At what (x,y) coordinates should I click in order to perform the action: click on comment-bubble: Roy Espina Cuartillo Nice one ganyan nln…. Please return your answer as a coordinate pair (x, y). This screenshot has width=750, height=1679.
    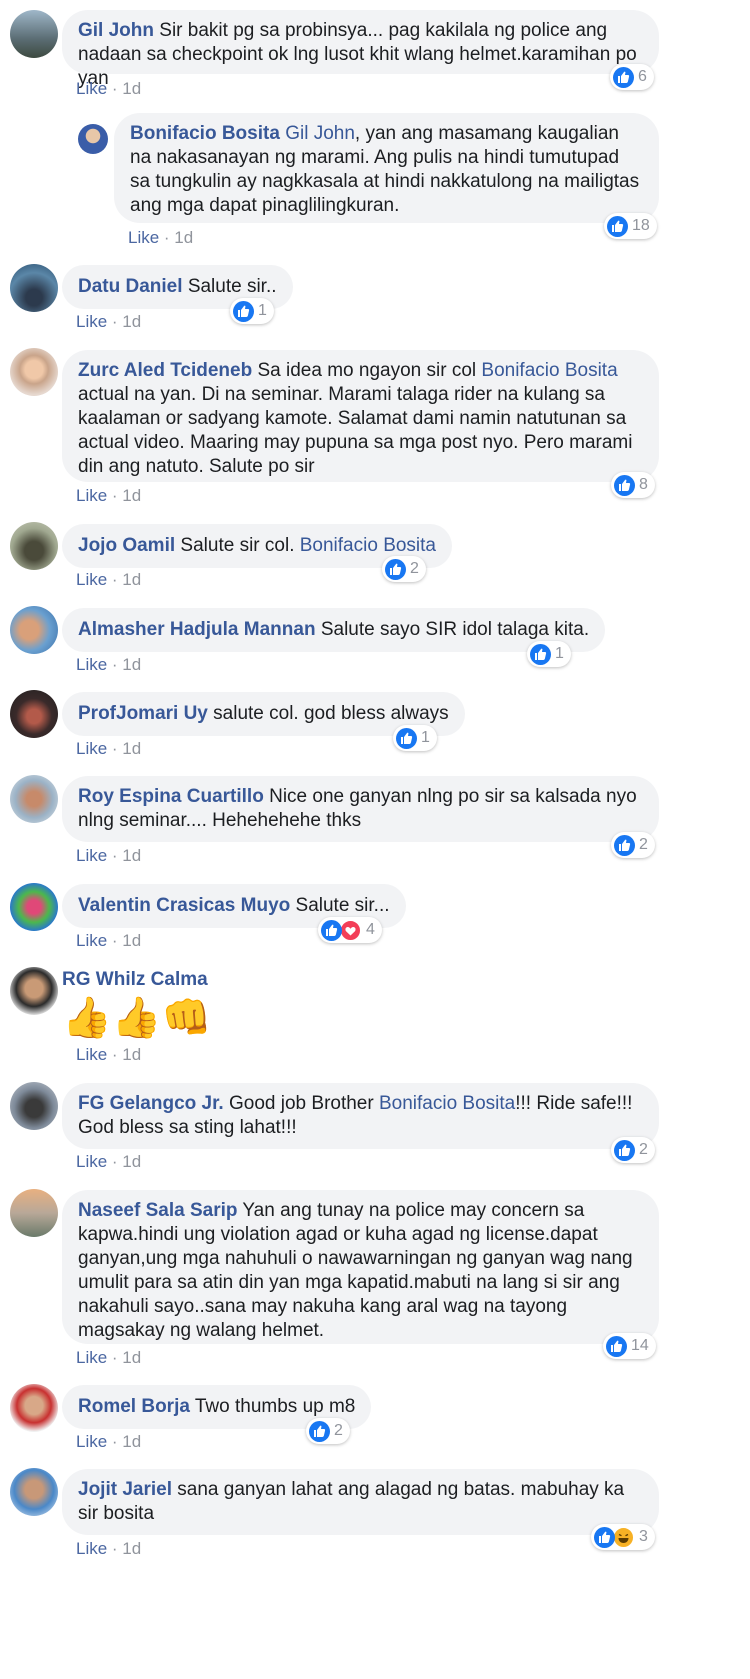
    Looking at the image, I should click on (360, 809).